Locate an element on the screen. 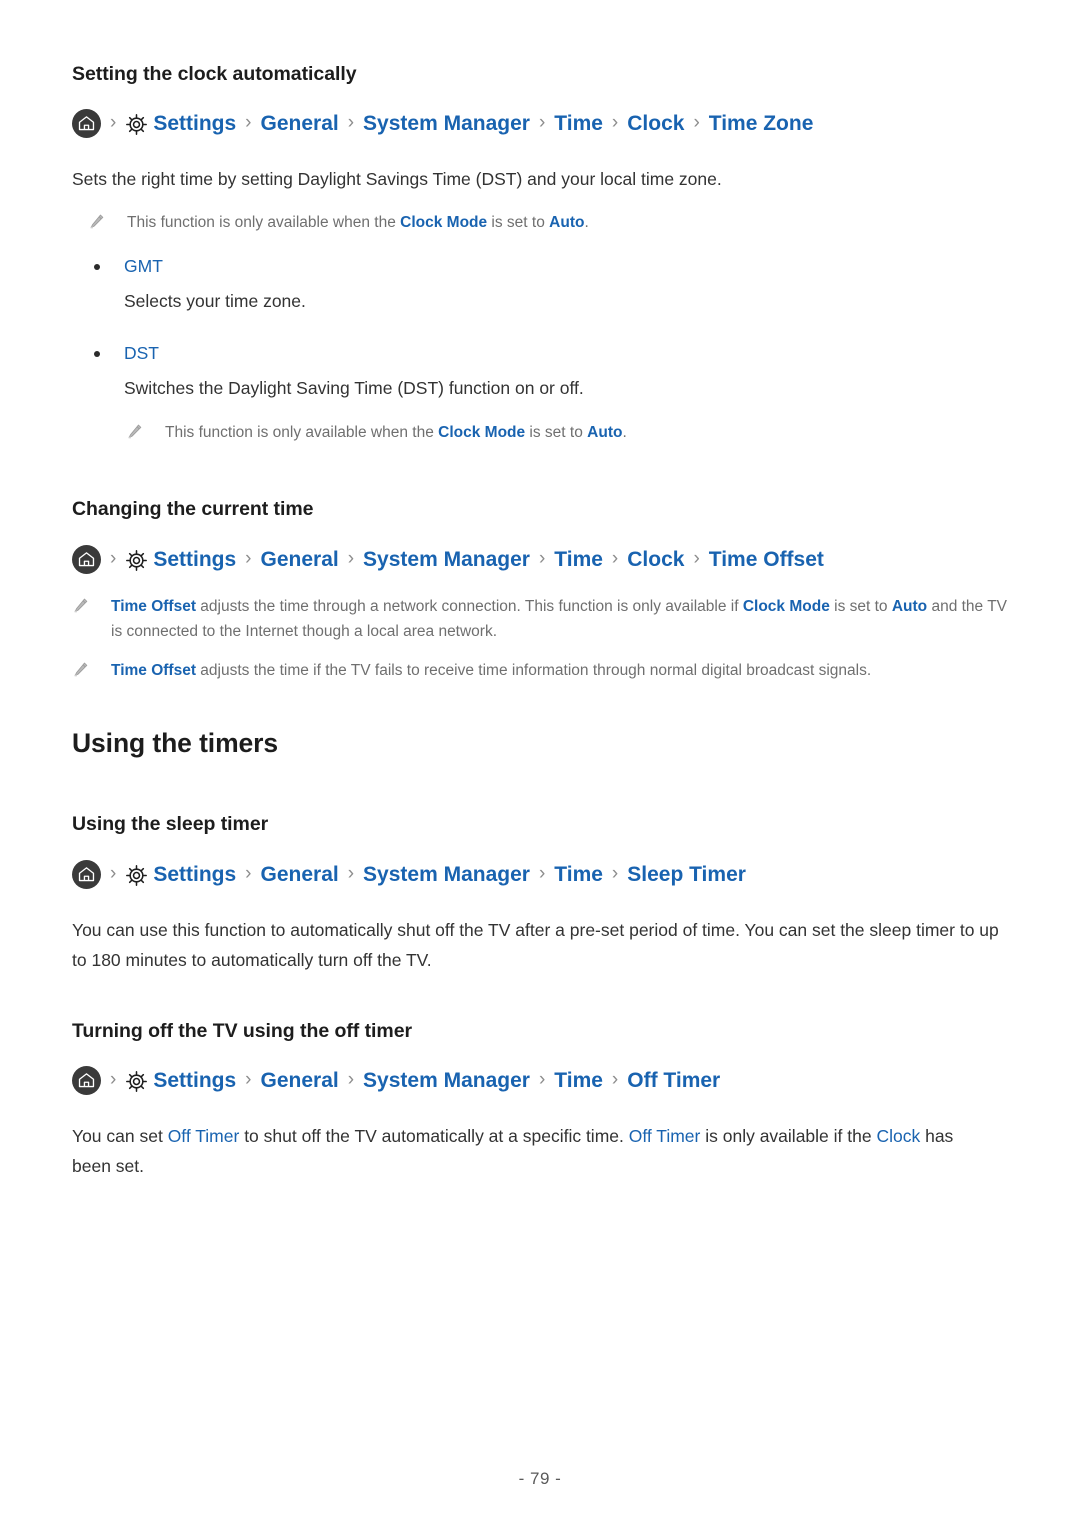 The image size is (1080, 1527). desc-part-1: You can set is located at coordinates (120, 1136).